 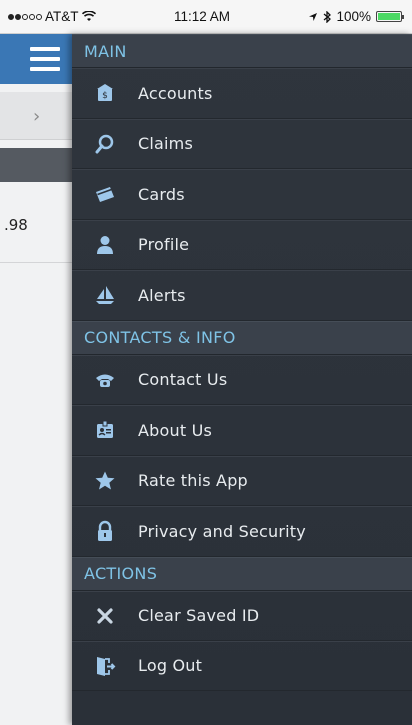 What do you see at coordinates (242, 51) in the screenshot?
I see `section-header-main: MAIN` at bounding box center [242, 51].